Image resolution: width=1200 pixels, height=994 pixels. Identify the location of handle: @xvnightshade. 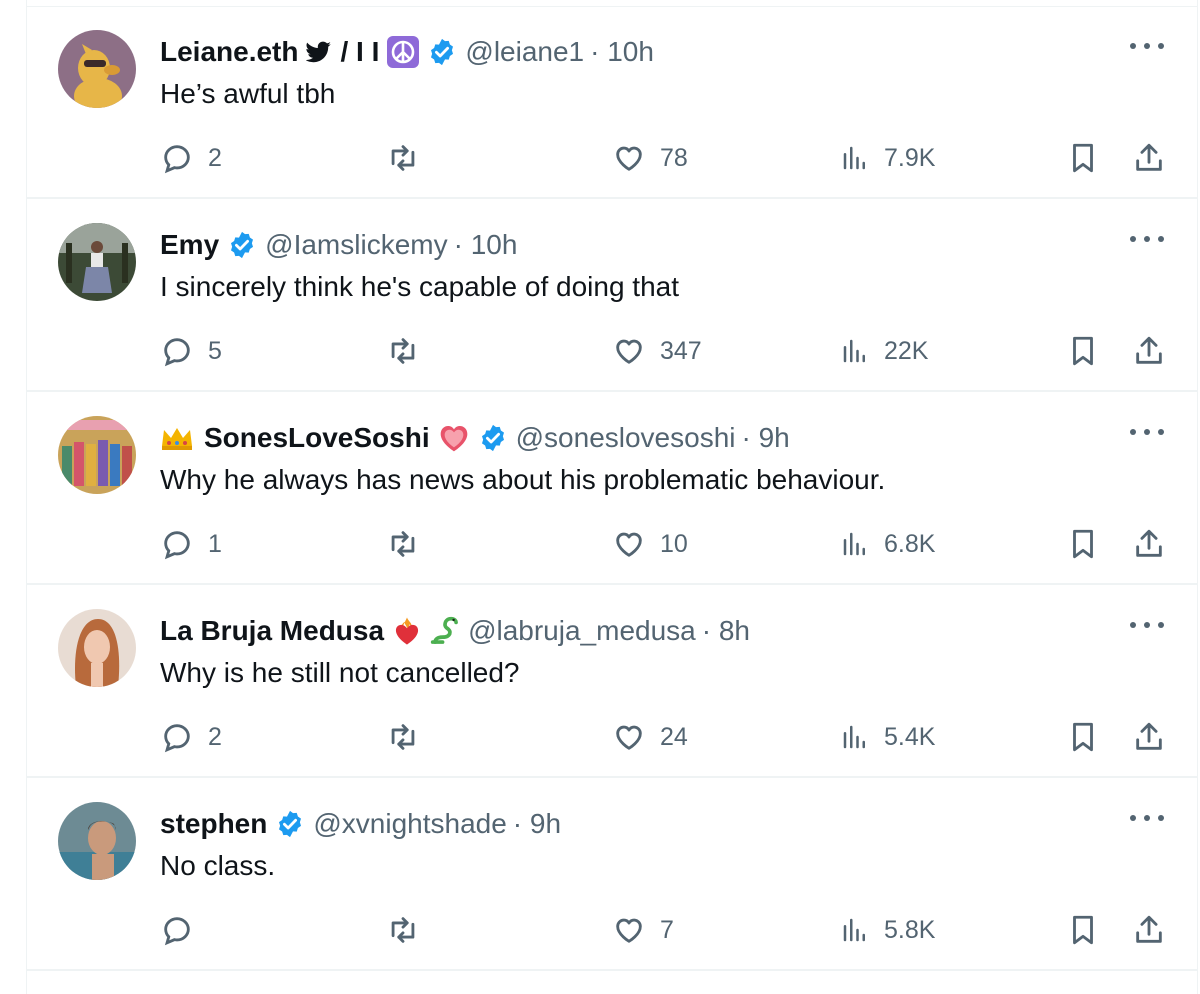
(409, 824).